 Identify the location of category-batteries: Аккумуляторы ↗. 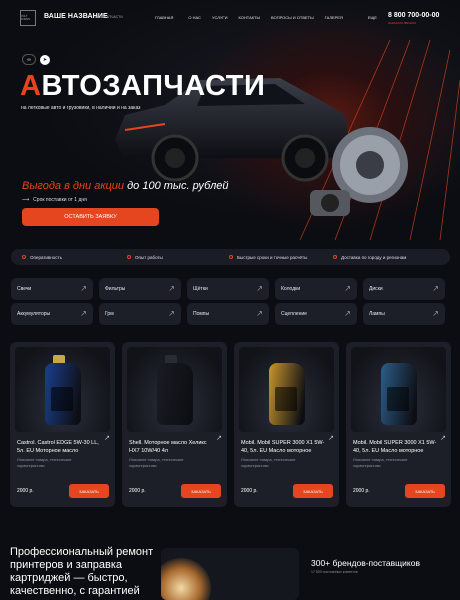
(52, 314).